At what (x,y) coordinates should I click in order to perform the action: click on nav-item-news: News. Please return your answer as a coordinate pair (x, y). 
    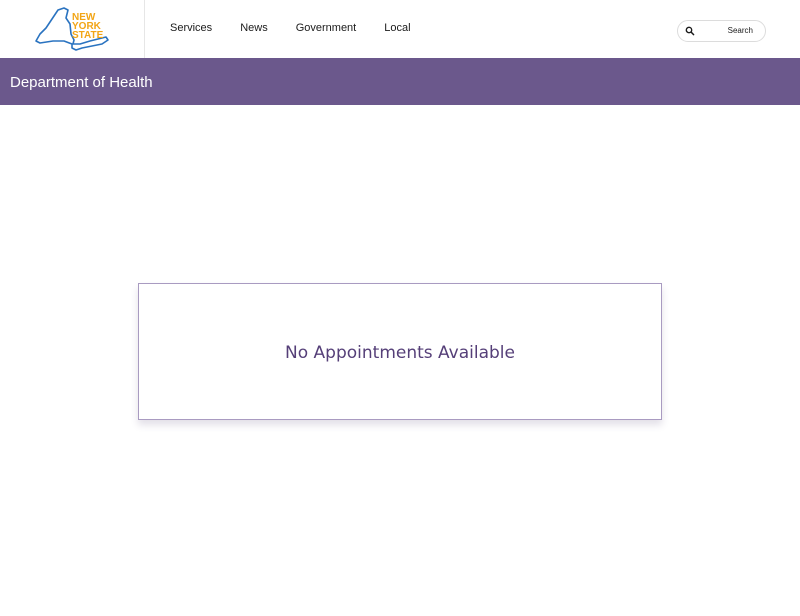
    Looking at the image, I should click on (254, 29).